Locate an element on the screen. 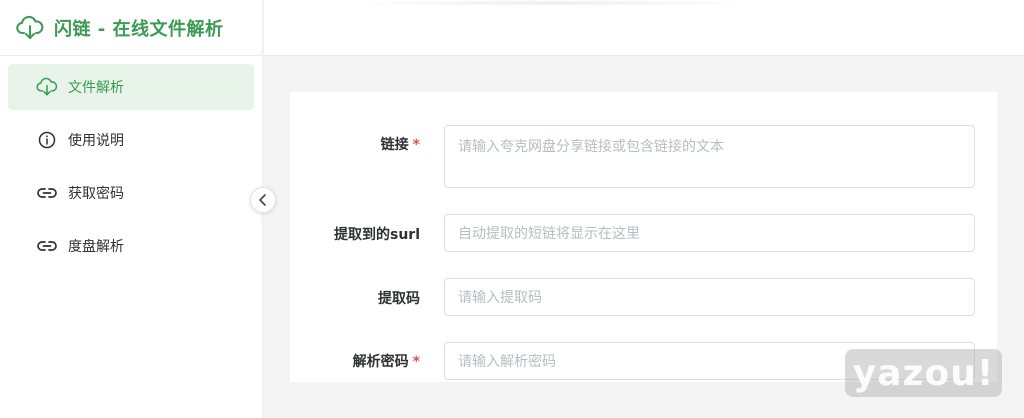 The image size is (1024, 418). sidebar-collapse-button is located at coordinates (263, 200).